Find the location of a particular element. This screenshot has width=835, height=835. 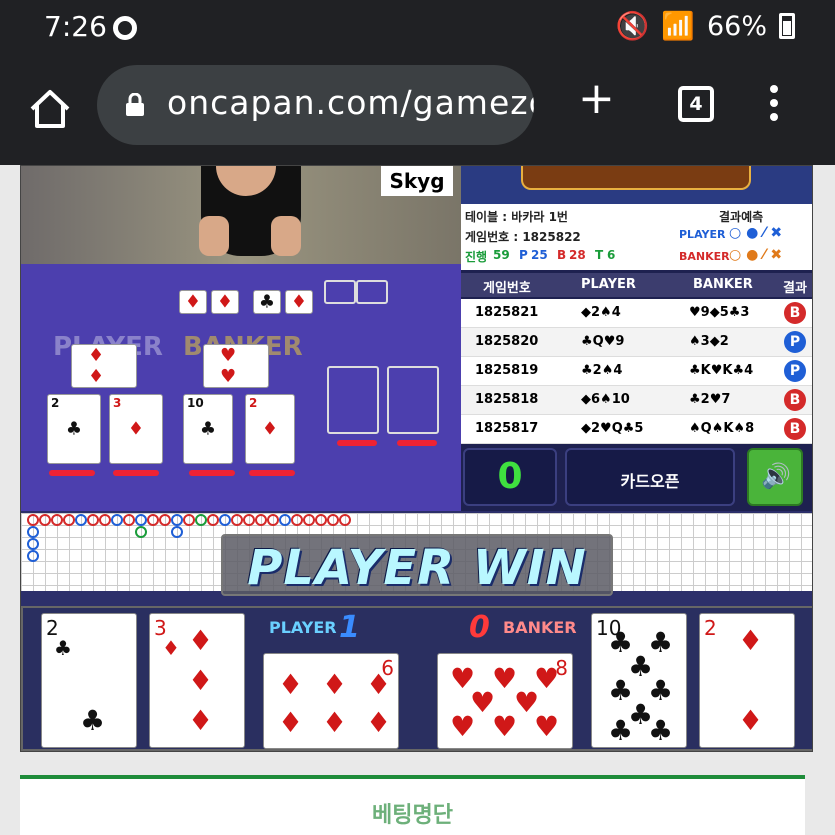

card-open-button: 카드오픈 is located at coordinates (650, 477).